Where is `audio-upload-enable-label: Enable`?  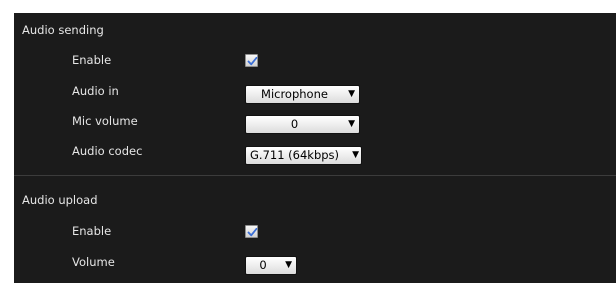
audio-upload-enable-label: Enable is located at coordinates (92, 231).